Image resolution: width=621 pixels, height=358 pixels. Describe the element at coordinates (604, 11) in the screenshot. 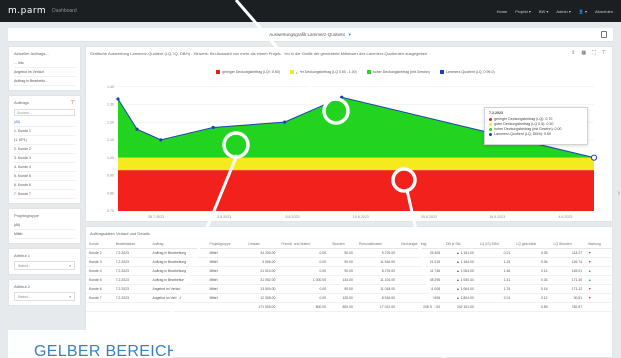

I see `nav-logout: Abmelden` at that location.